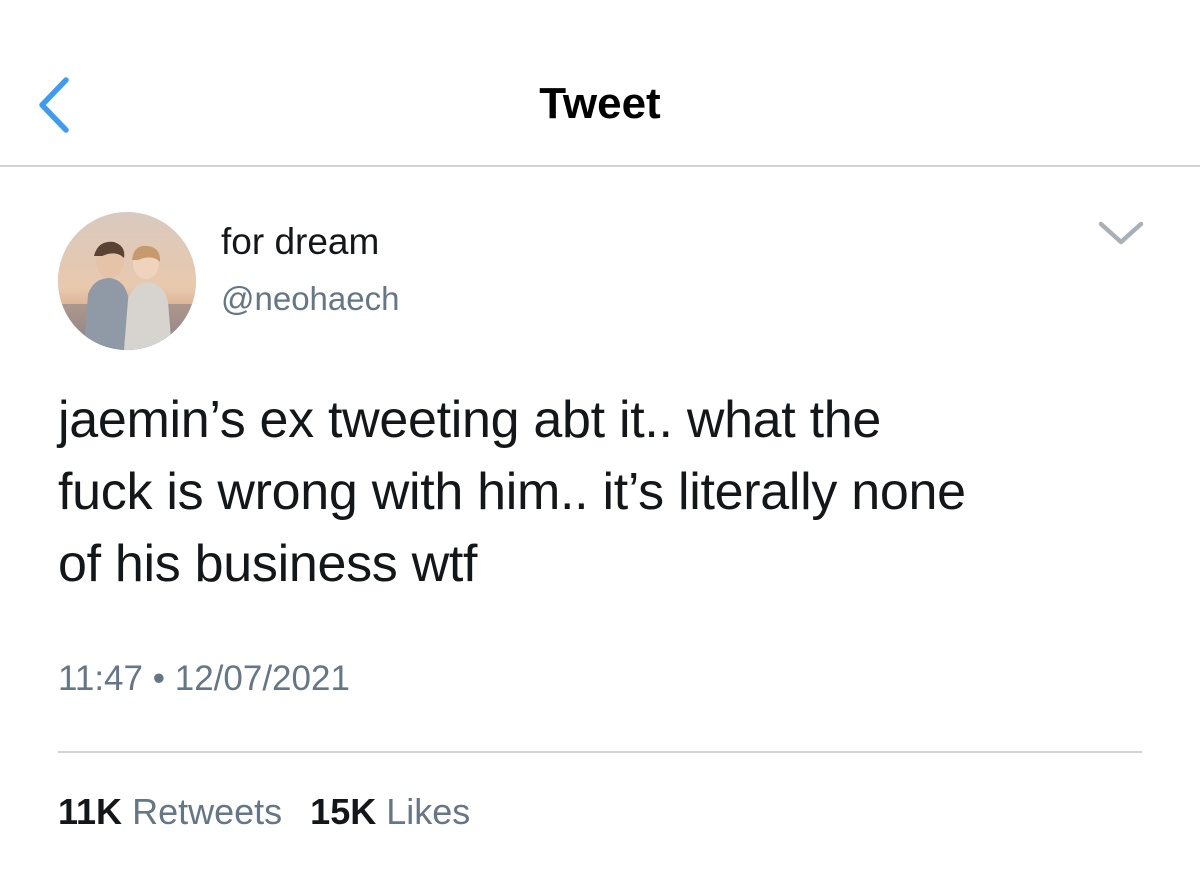 This screenshot has height=890, width=1200. What do you see at coordinates (600, 752) in the screenshot?
I see `divider` at bounding box center [600, 752].